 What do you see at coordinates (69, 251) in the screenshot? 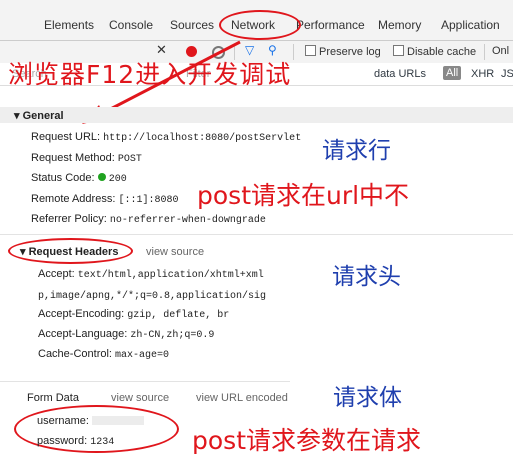
I see `request-headers-toggle: ▾ Request Headers` at bounding box center [69, 251].